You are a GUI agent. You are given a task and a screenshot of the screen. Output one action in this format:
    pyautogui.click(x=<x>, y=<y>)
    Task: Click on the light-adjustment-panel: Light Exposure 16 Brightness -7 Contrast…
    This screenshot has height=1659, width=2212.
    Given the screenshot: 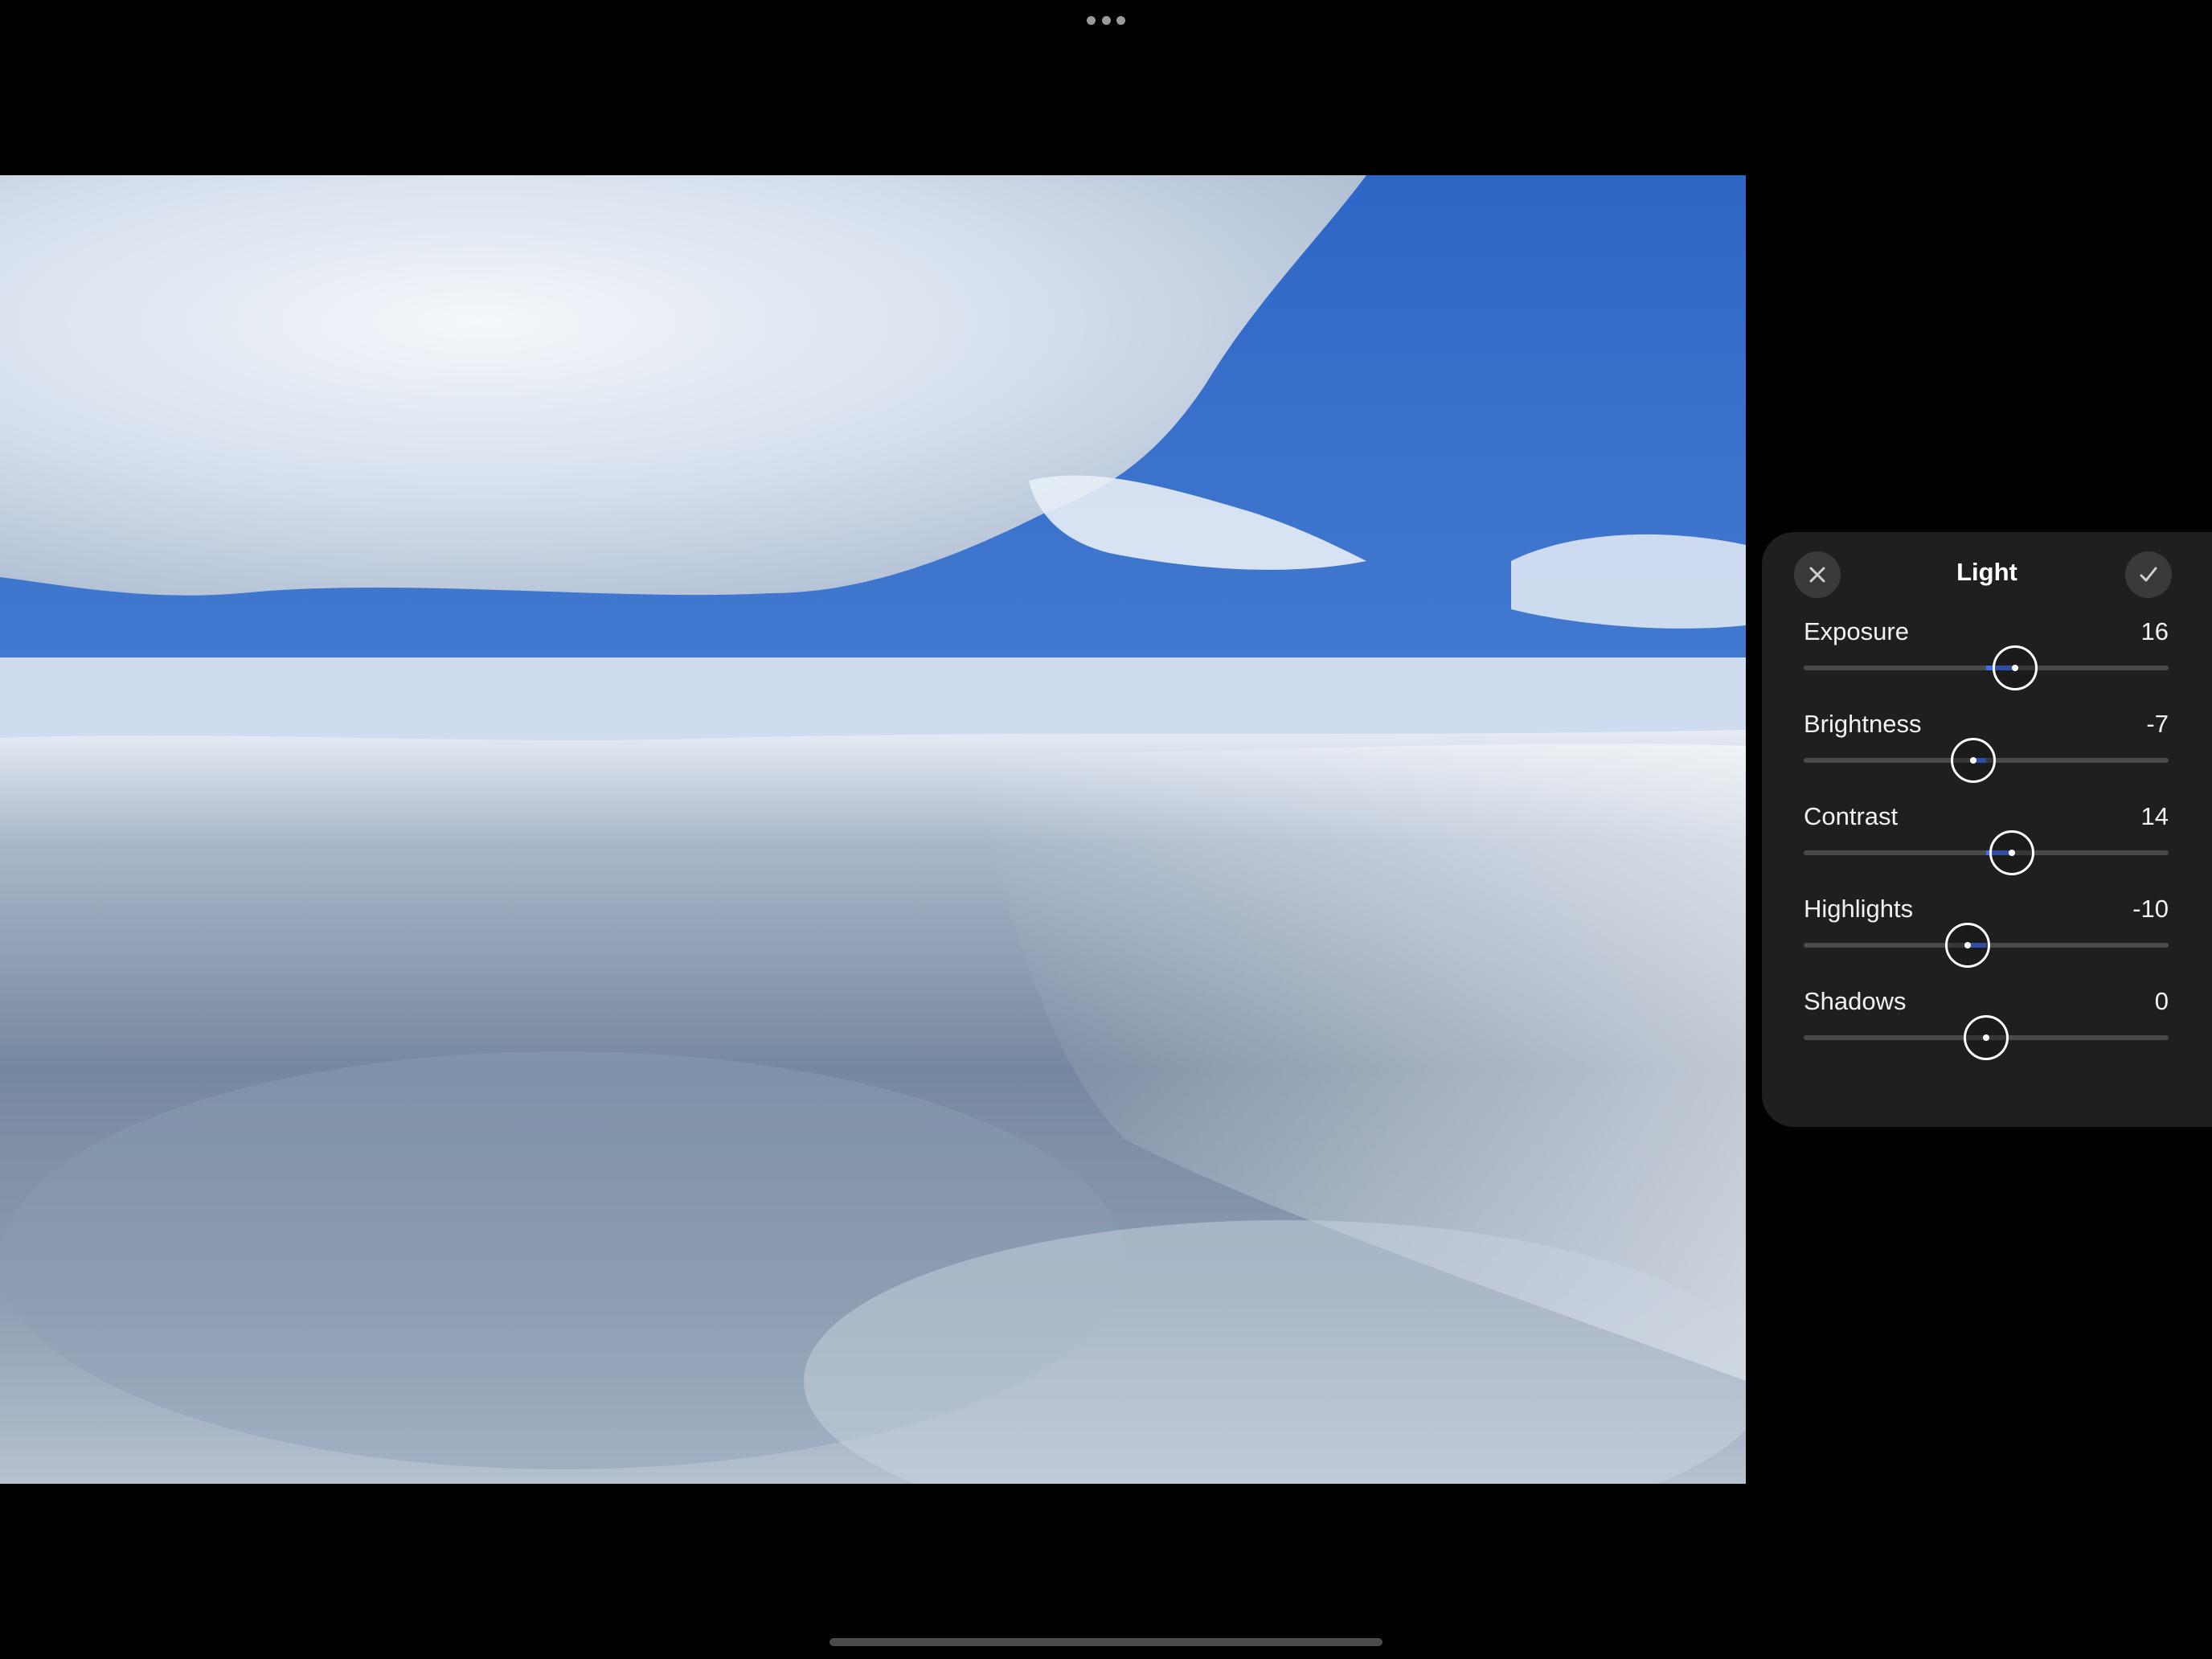 What is the action you would take?
    pyautogui.click(x=1987, y=829)
    